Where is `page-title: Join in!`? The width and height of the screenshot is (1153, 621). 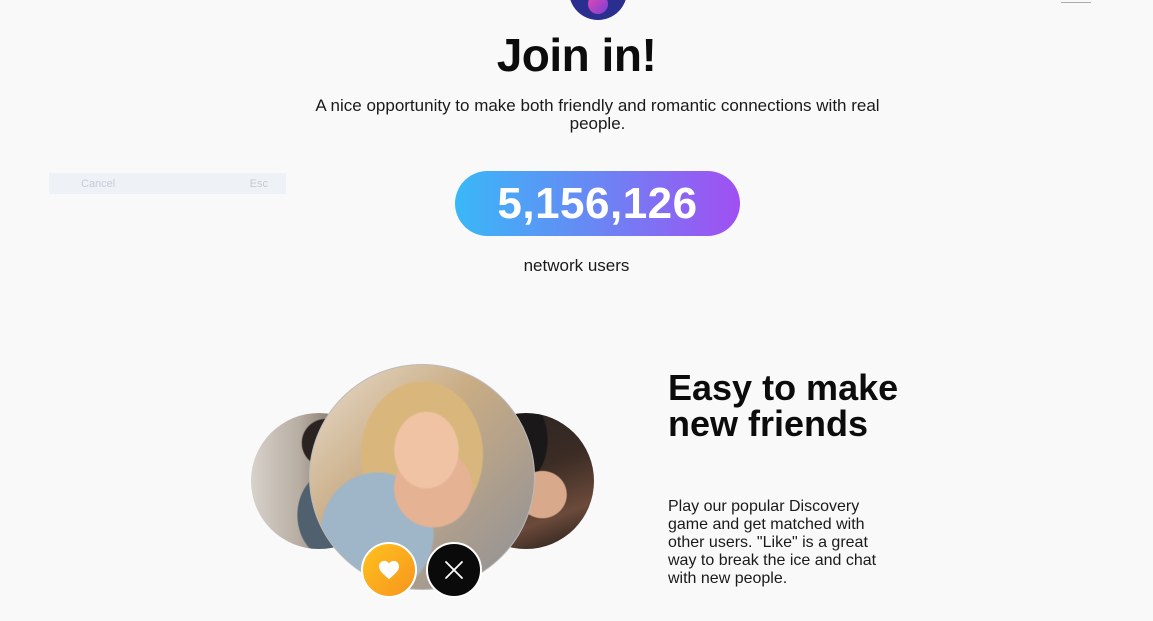
page-title: Join in! is located at coordinates (576, 55).